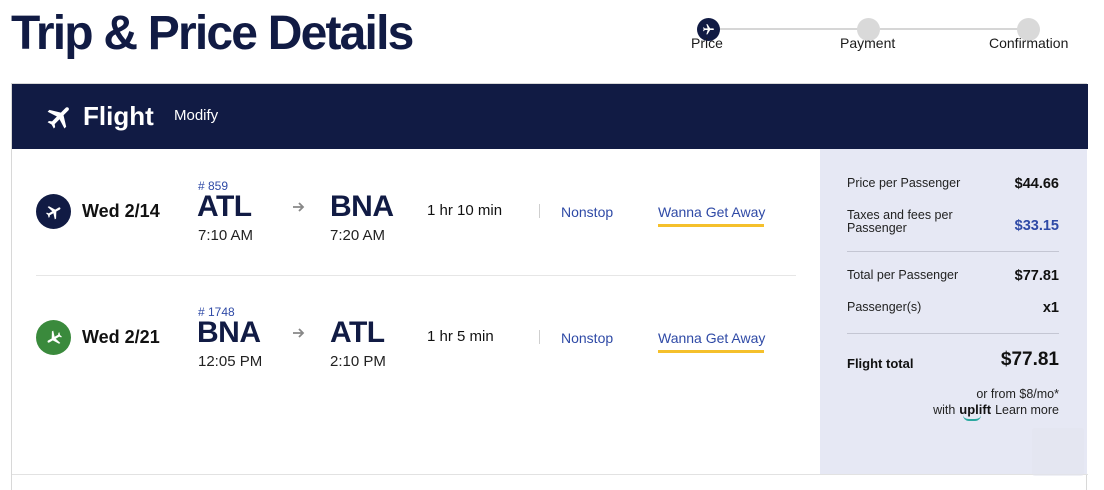 This screenshot has height=490, width=1104. Describe the element at coordinates (362, 206) in the screenshot. I see `destination-airport-code: BNA` at that location.